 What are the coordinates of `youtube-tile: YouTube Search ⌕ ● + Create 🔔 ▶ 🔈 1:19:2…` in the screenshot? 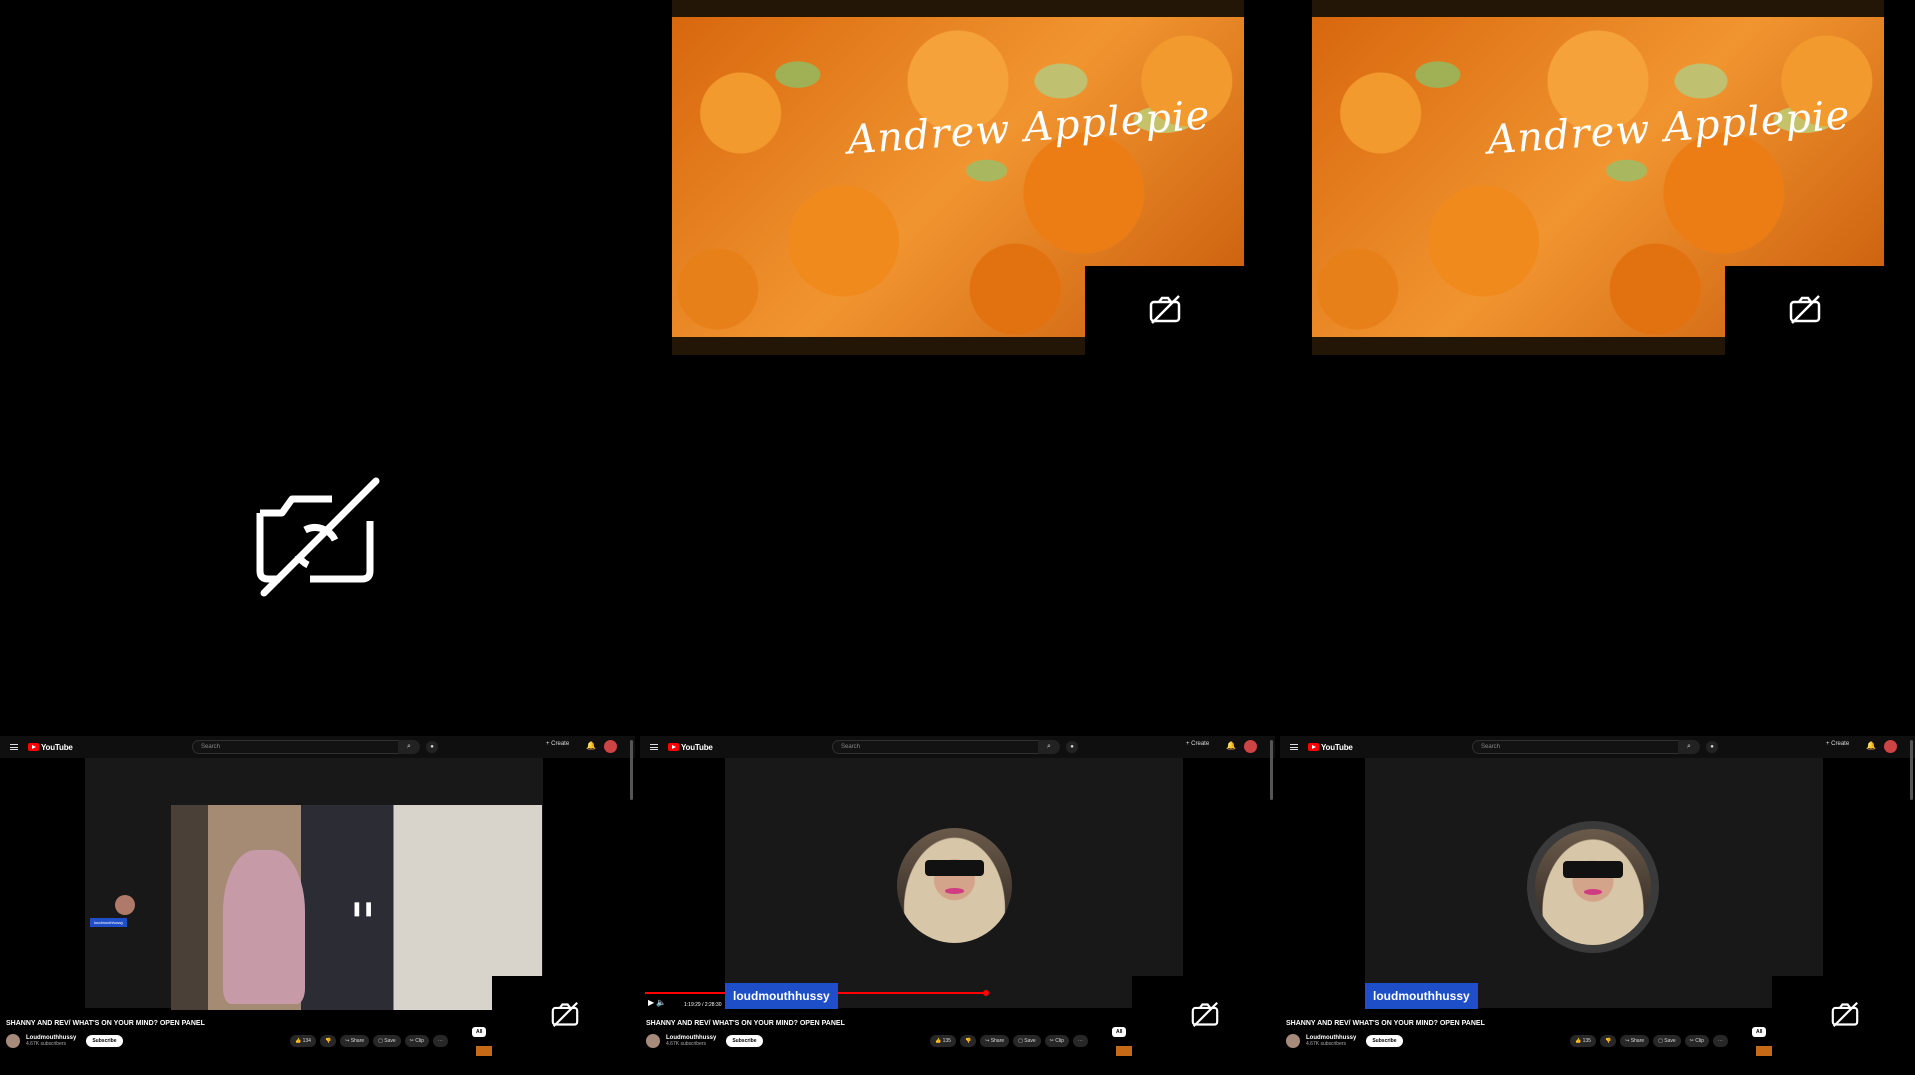 It's located at (957, 896).